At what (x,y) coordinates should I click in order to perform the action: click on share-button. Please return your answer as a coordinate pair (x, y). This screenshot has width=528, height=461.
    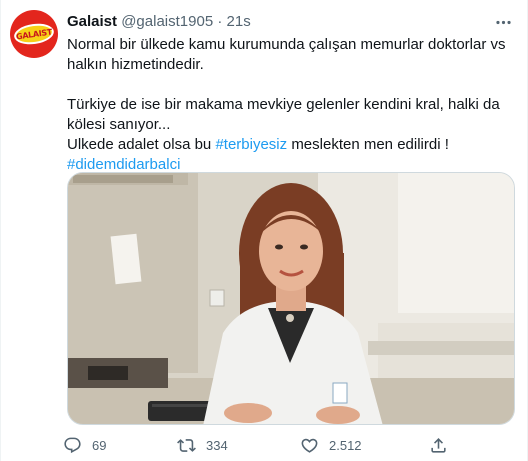
    Looking at the image, I should click on (443, 445).